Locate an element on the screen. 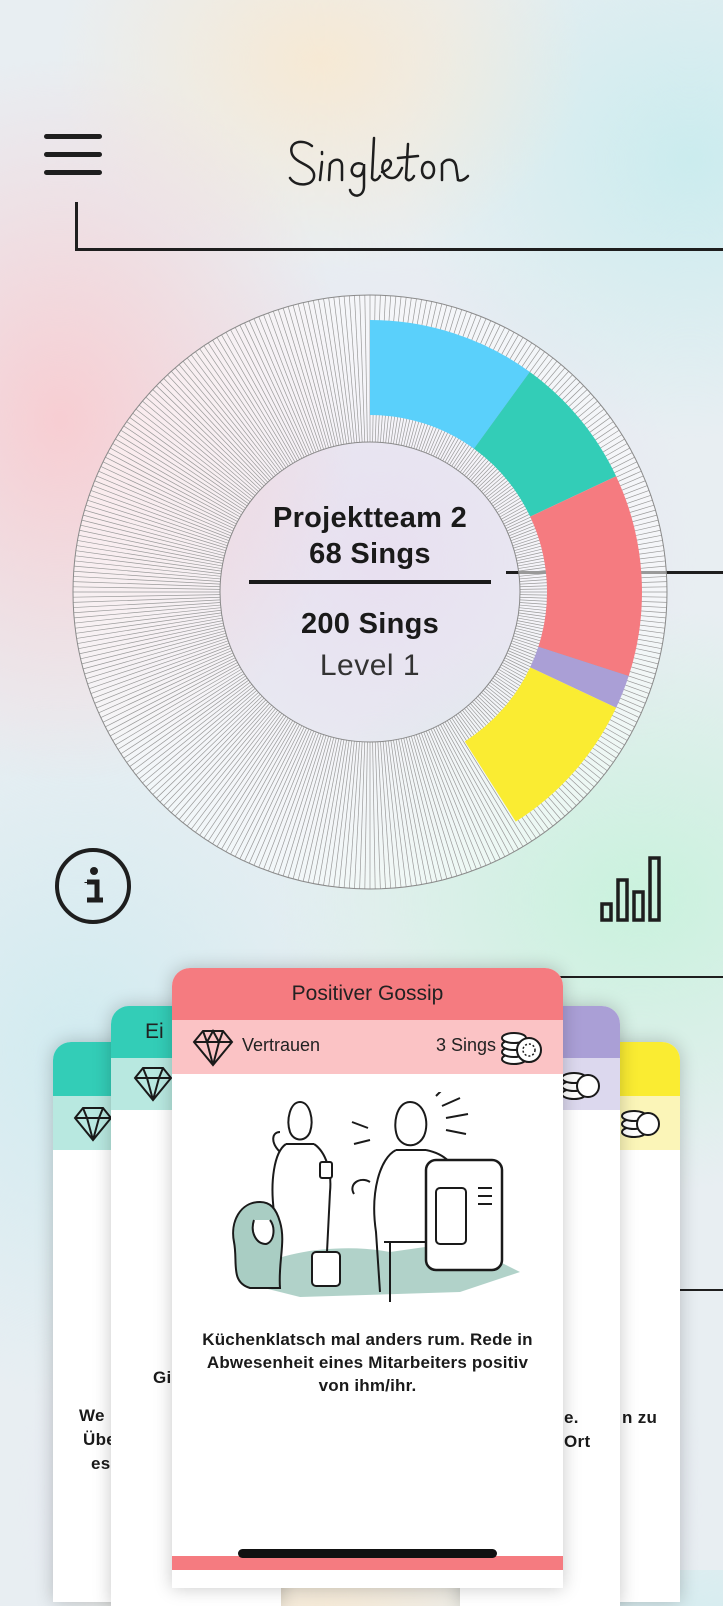 This screenshot has height=1606, width=723. card-meta-bar: Vertrauen 3 Sings is located at coordinates (367, 1047).